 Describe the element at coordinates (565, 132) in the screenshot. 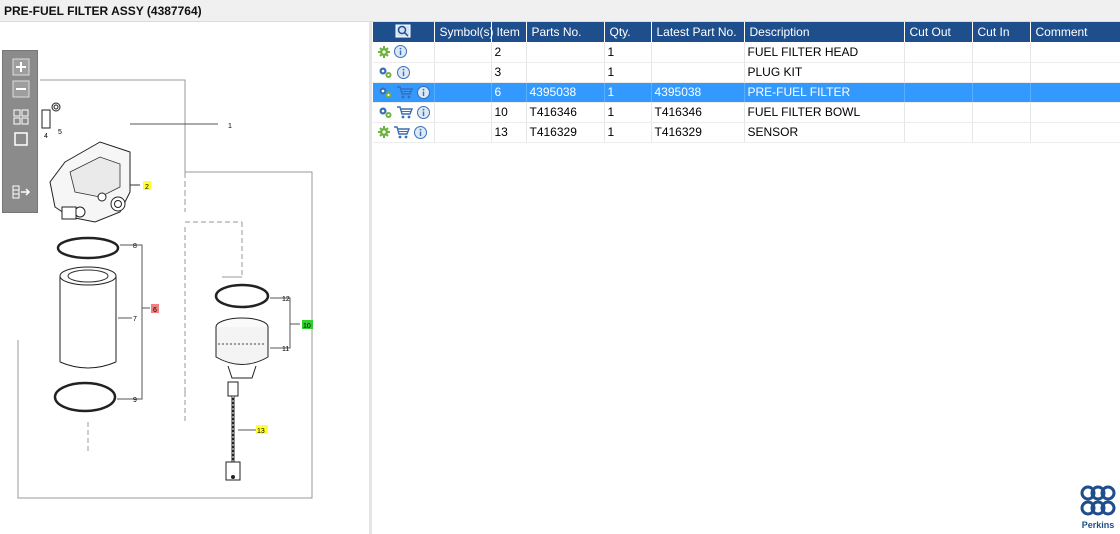

I see `cell-part-no: T416329` at that location.